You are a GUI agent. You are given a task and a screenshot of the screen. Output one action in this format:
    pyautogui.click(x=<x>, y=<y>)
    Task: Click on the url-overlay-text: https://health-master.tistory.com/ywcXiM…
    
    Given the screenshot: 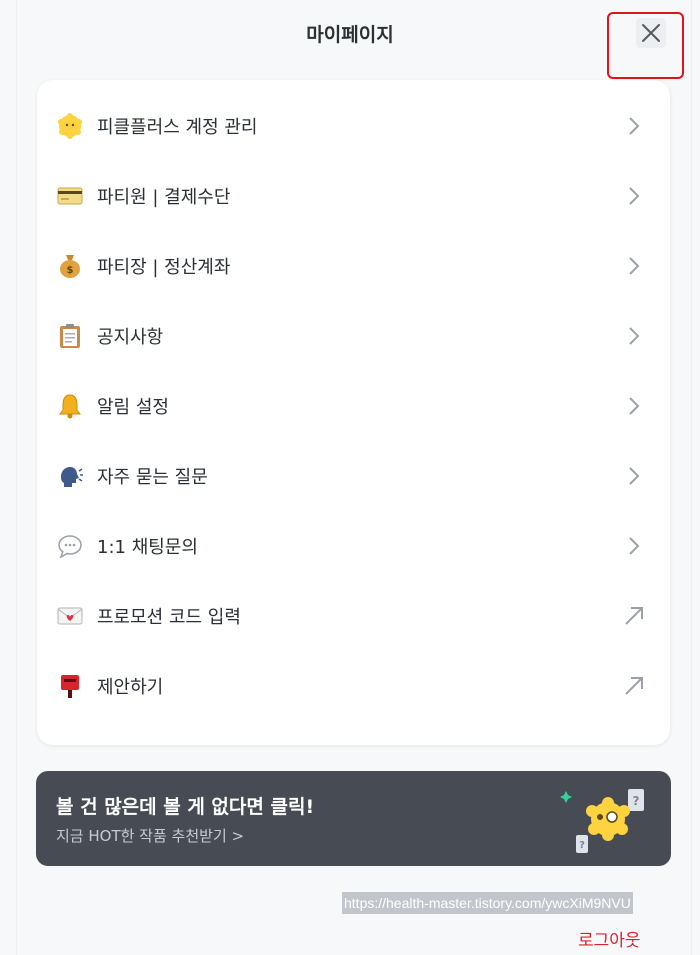 What is the action you would take?
    pyautogui.click(x=487, y=903)
    